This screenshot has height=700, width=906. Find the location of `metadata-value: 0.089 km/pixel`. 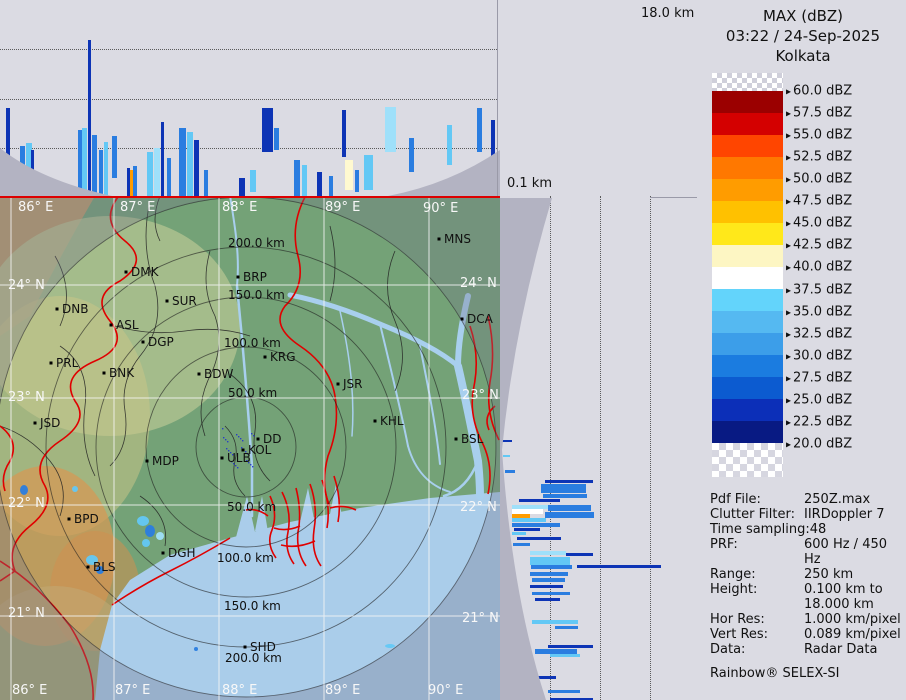

metadata-value: 0.089 km/pixel is located at coordinates (852, 634).